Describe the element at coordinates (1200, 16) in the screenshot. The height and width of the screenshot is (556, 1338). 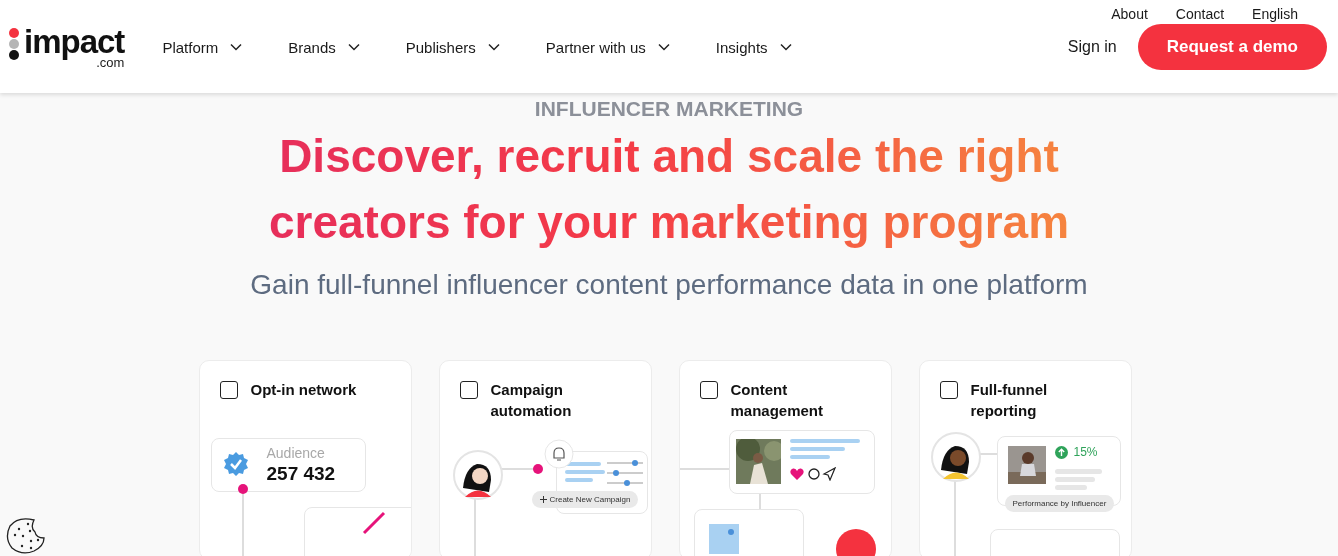
I see `utility-link: Contact` at that location.